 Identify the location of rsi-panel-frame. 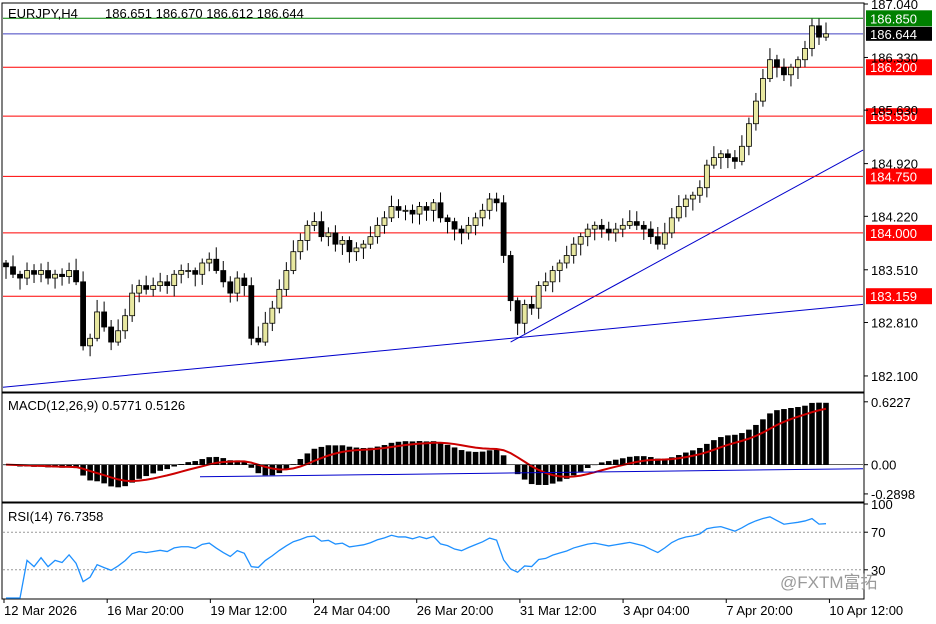
(433, 551).